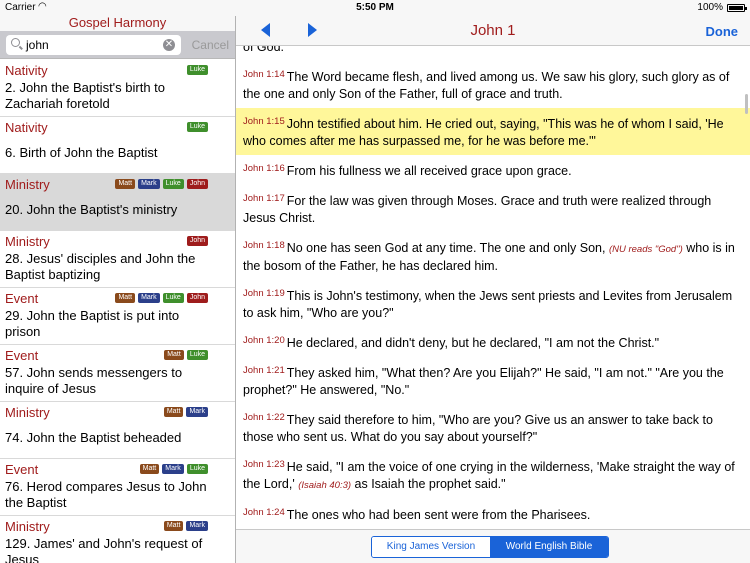 The height and width of the screenshot is (563, 750). Describe the element at coordinates (197, 241) in the screenshot. I see `gospel-tags: John` at that location.